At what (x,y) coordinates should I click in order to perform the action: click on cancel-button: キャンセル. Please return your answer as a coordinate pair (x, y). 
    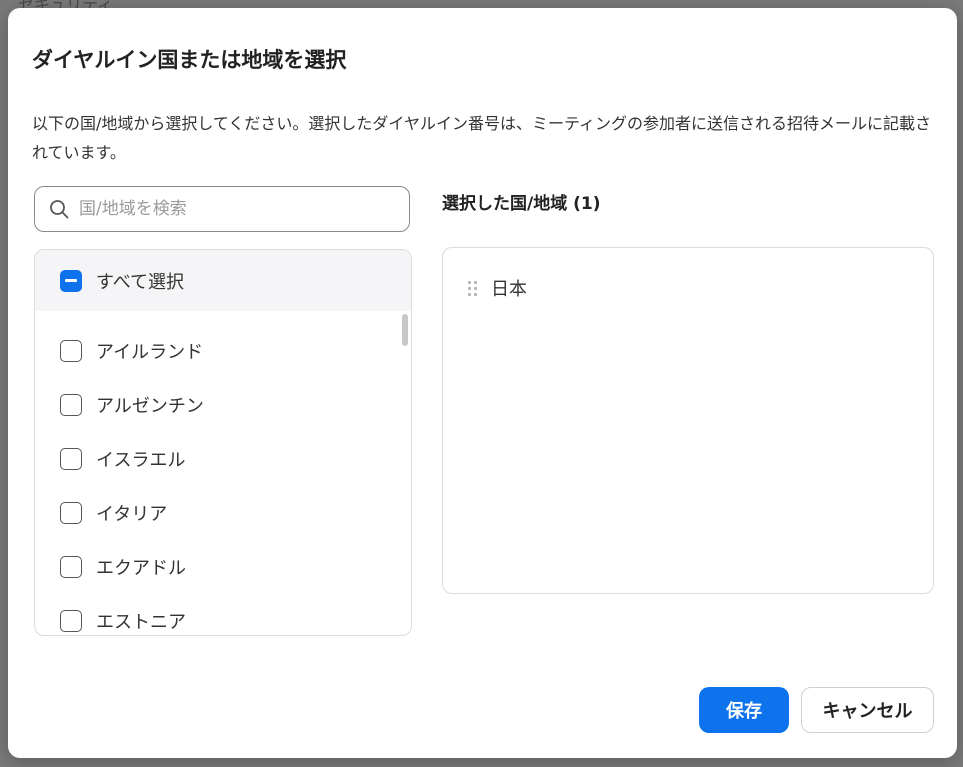
    Looking at the image, I should click on (867, 710).